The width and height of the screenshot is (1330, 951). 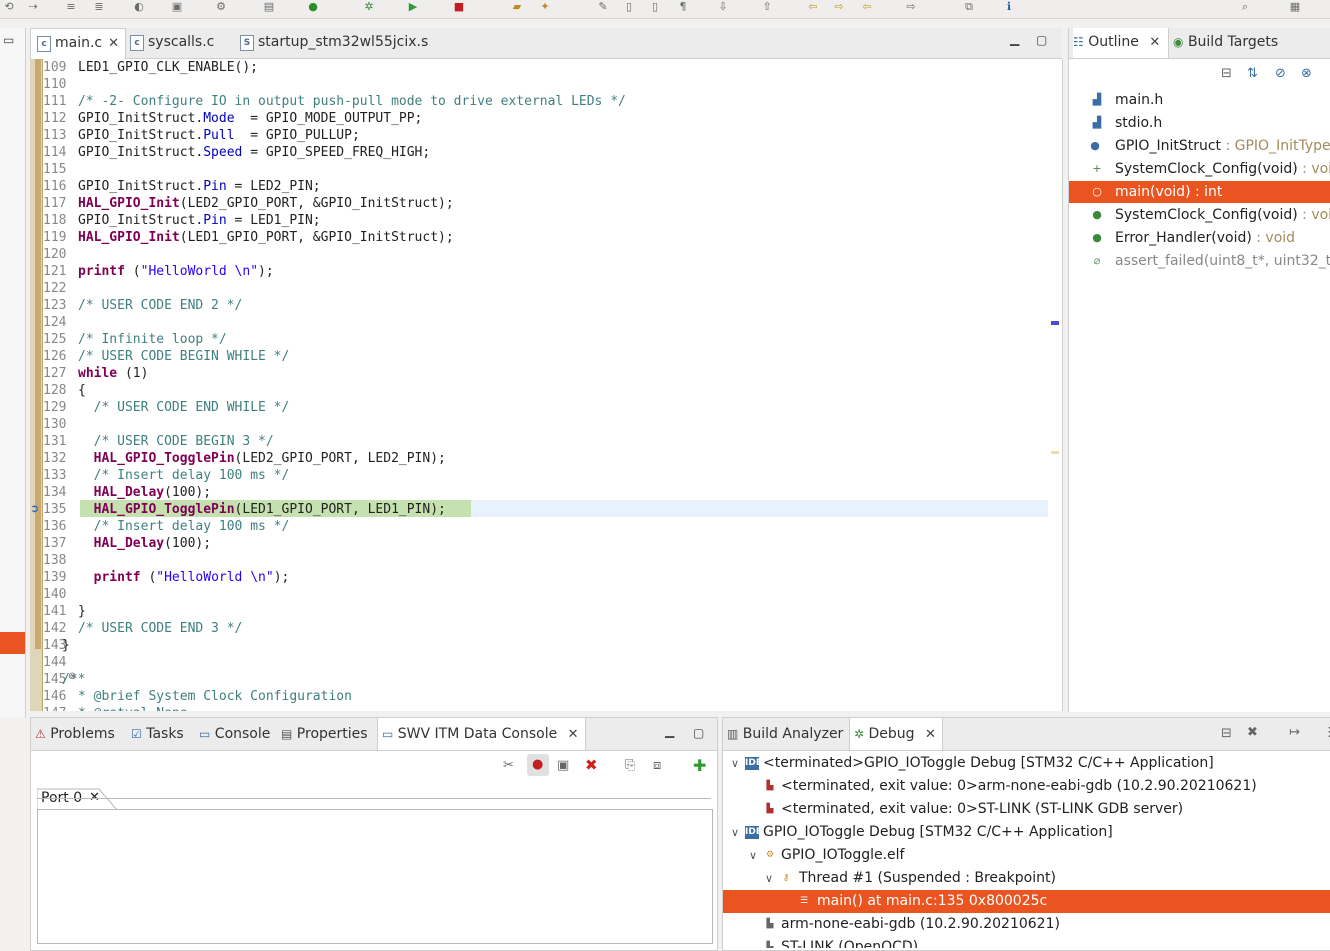 What do you see at coordinates (77, 799) in the screenshot?
I see `port-tab: Port 0 ✕` at bounding box center [77, 799].